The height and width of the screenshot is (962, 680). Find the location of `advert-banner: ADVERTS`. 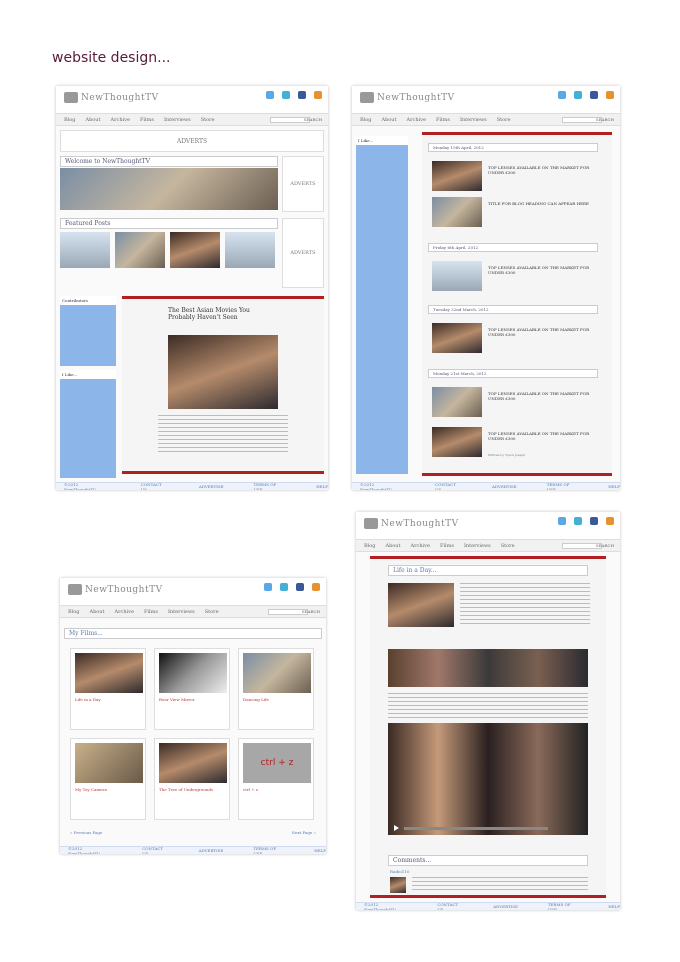

advert-banner: ADVERTS is located at coordinates (192, 141).